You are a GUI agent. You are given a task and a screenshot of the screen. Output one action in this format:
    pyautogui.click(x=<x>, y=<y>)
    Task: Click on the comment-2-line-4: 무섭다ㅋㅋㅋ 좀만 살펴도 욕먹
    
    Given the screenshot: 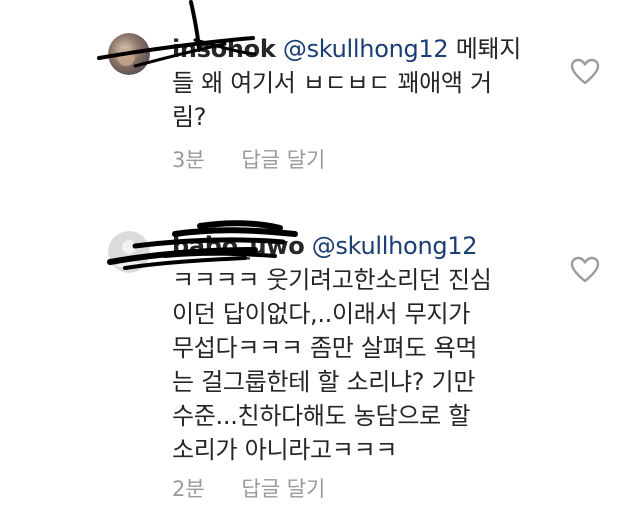 What is the action you would take?
    pyautogui.click(x=325, y=348)
    